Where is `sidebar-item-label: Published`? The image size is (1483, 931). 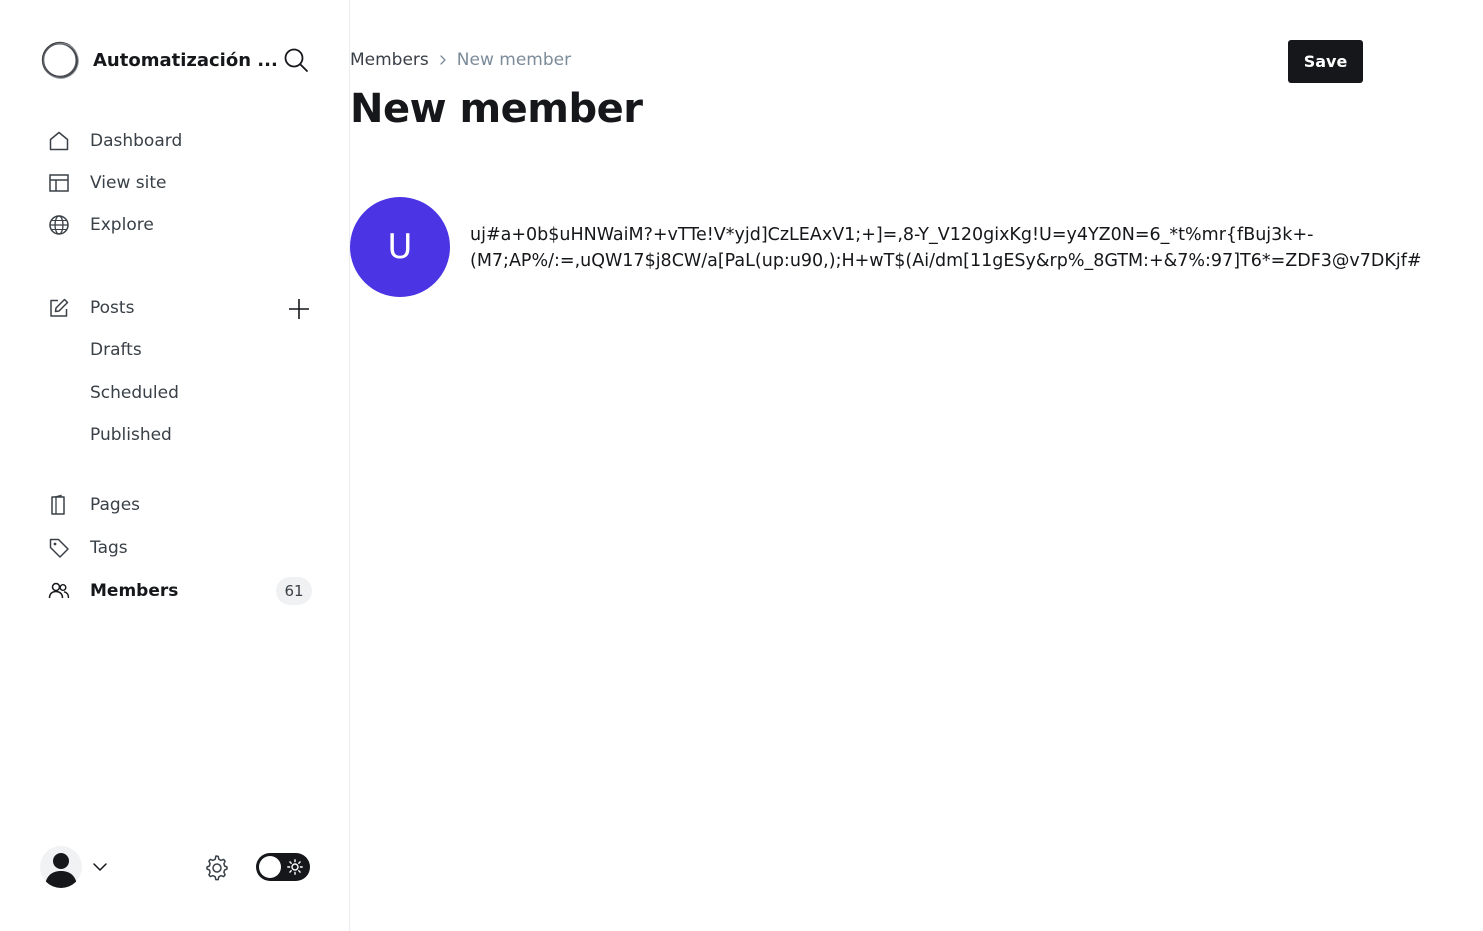
sidebar-item-label: Published is located at coordinates (131, 435).